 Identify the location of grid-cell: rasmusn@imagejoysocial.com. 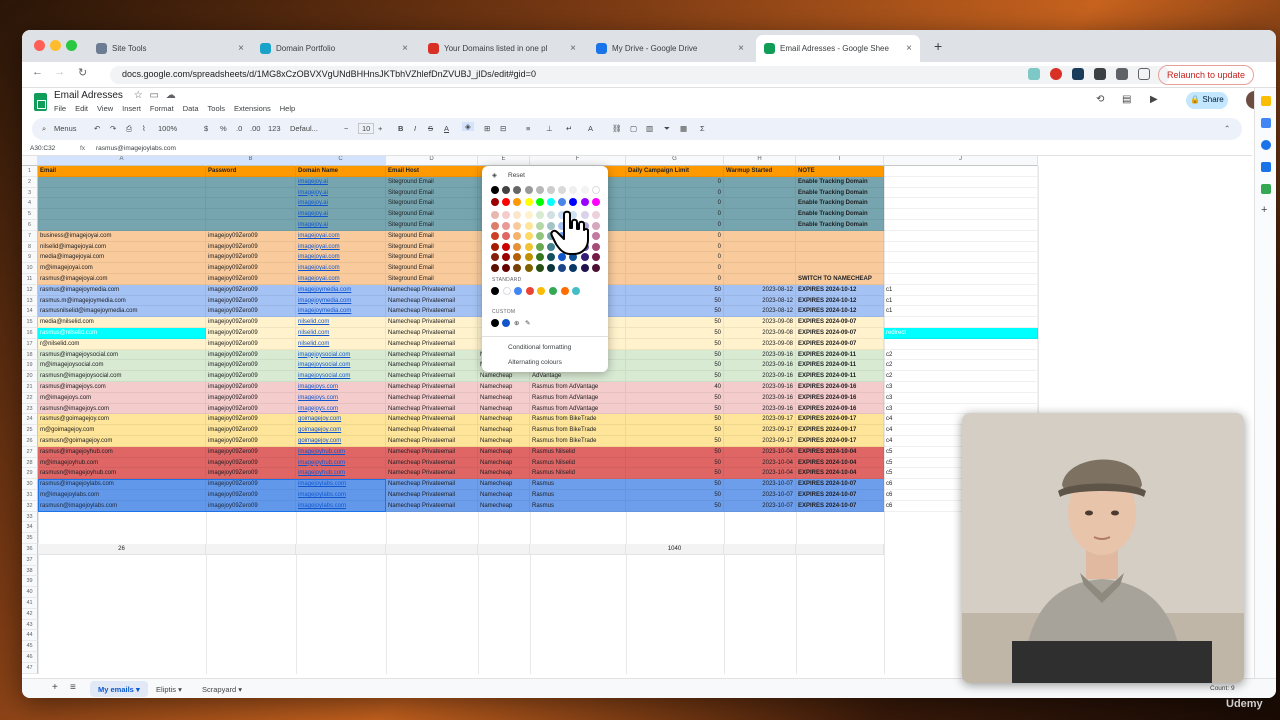
(122, 376).